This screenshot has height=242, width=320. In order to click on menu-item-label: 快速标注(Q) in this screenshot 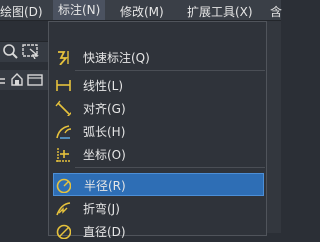, I will do `click(116, 58)`.